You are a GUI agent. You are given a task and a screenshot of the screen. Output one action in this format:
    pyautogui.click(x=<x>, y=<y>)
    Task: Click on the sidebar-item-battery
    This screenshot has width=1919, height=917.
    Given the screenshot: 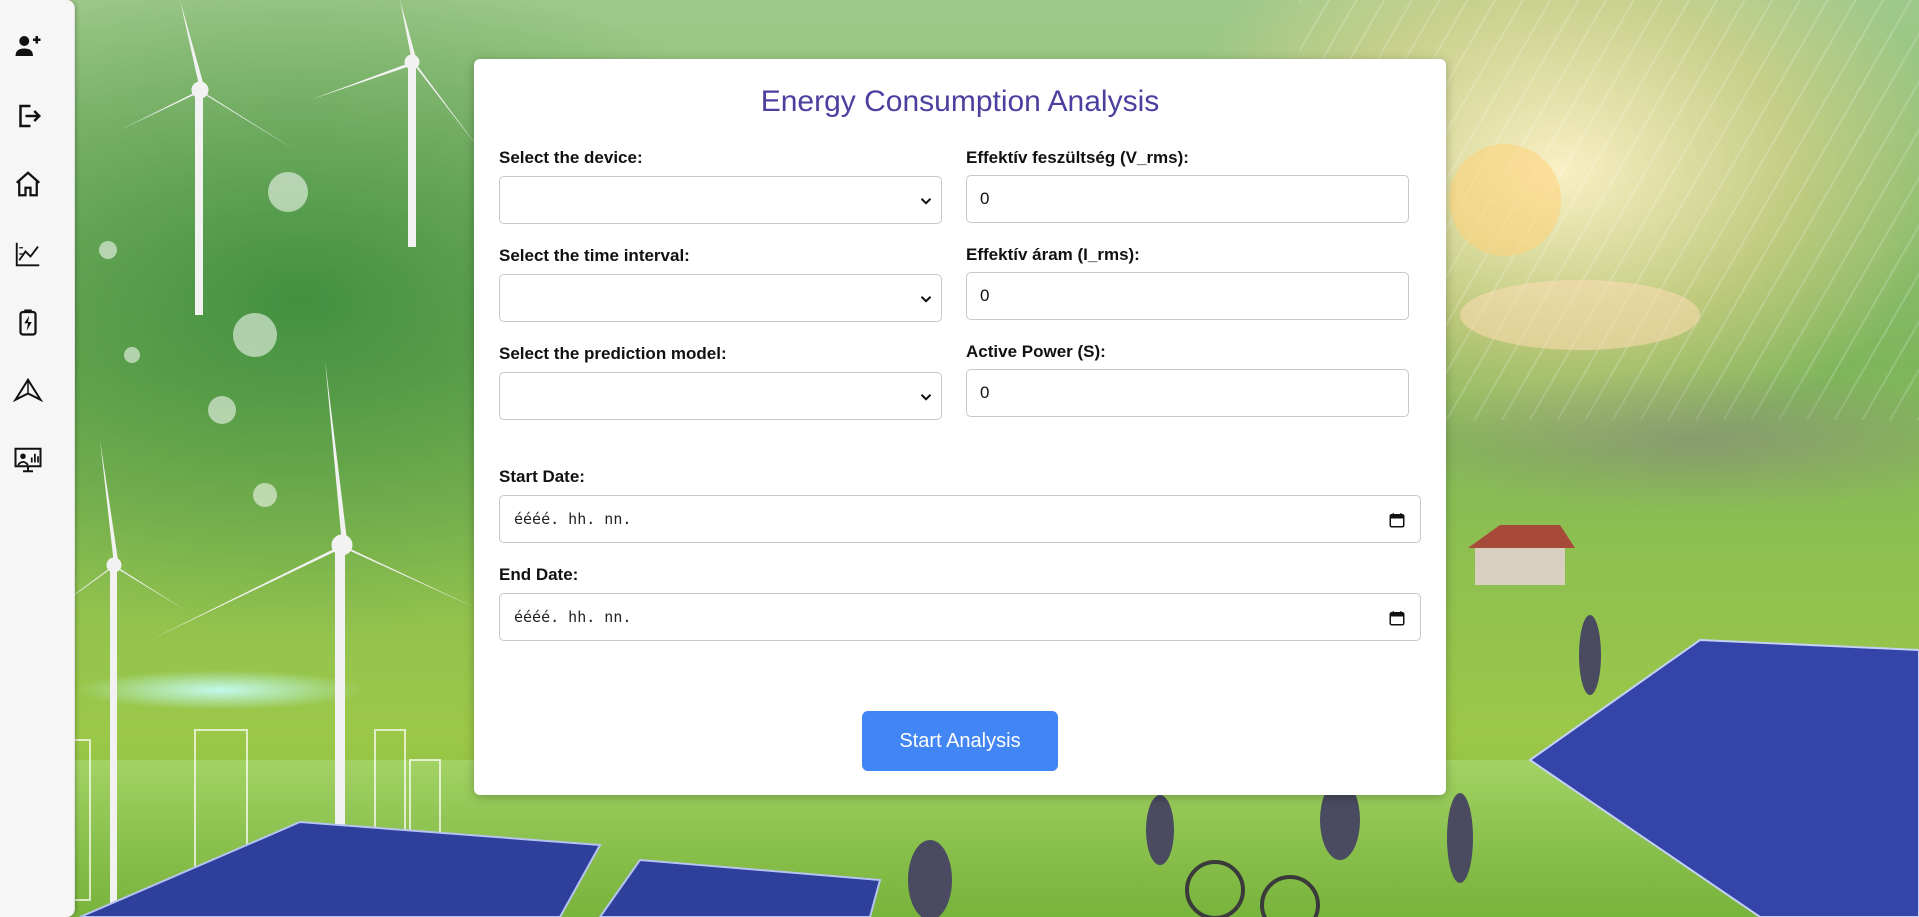 What is the action you would take?
    pyautogui.click(x=28, y=322)
    